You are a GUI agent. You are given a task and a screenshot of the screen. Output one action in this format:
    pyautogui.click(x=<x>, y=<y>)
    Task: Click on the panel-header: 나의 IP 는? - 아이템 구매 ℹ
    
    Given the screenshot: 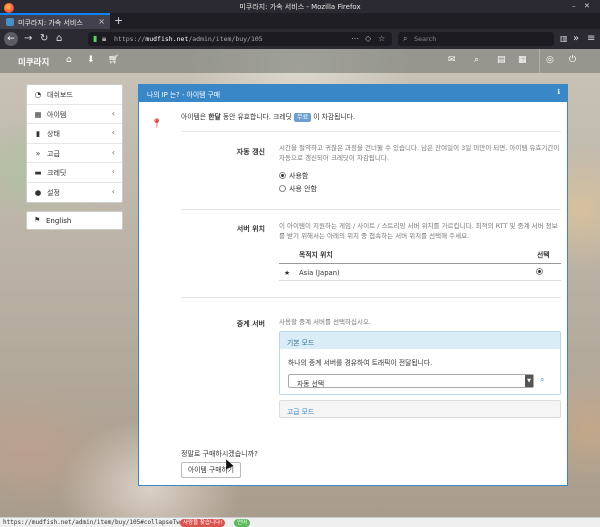 What is the action you would take?
    pyautogui.click(x=353, y=93)
    